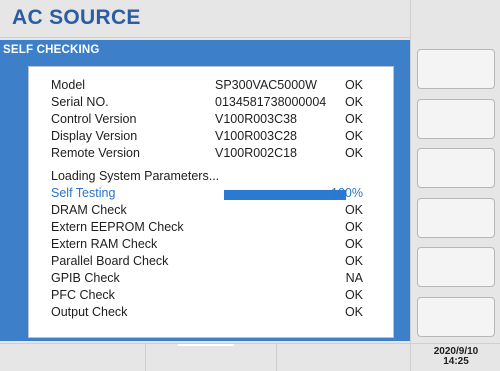 This screenshot has width=500, height=371. I want to click on info-value: V100R003C28, so click(256, 136).